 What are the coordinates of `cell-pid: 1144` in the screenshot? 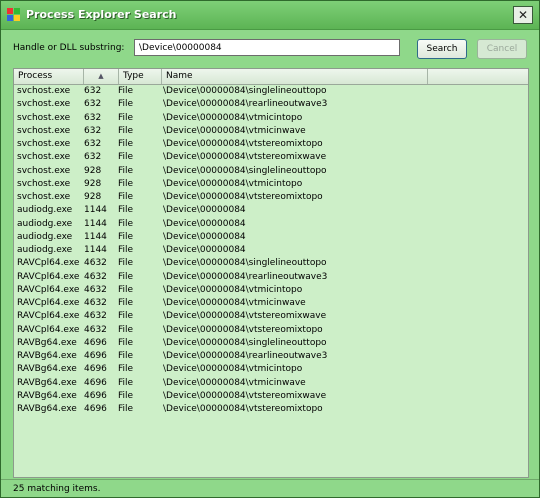 It's located at (95, 210).